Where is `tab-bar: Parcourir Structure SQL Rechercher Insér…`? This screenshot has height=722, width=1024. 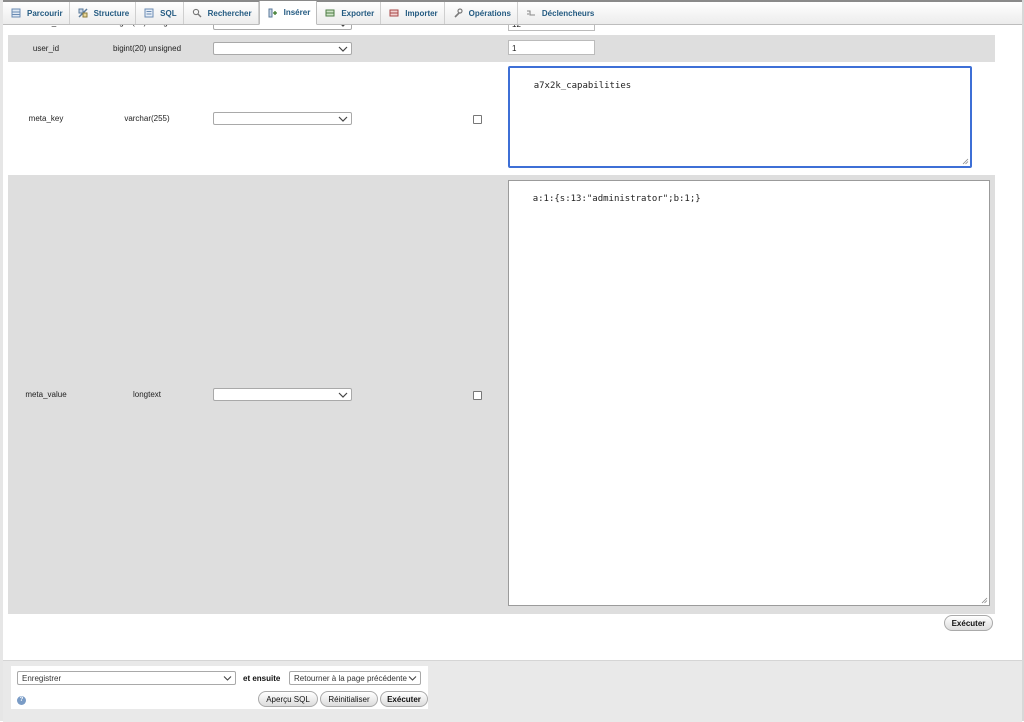
tab-bar: Parcourir Structure SQL Rechercher Insér… is located at coordinates (512, 13).